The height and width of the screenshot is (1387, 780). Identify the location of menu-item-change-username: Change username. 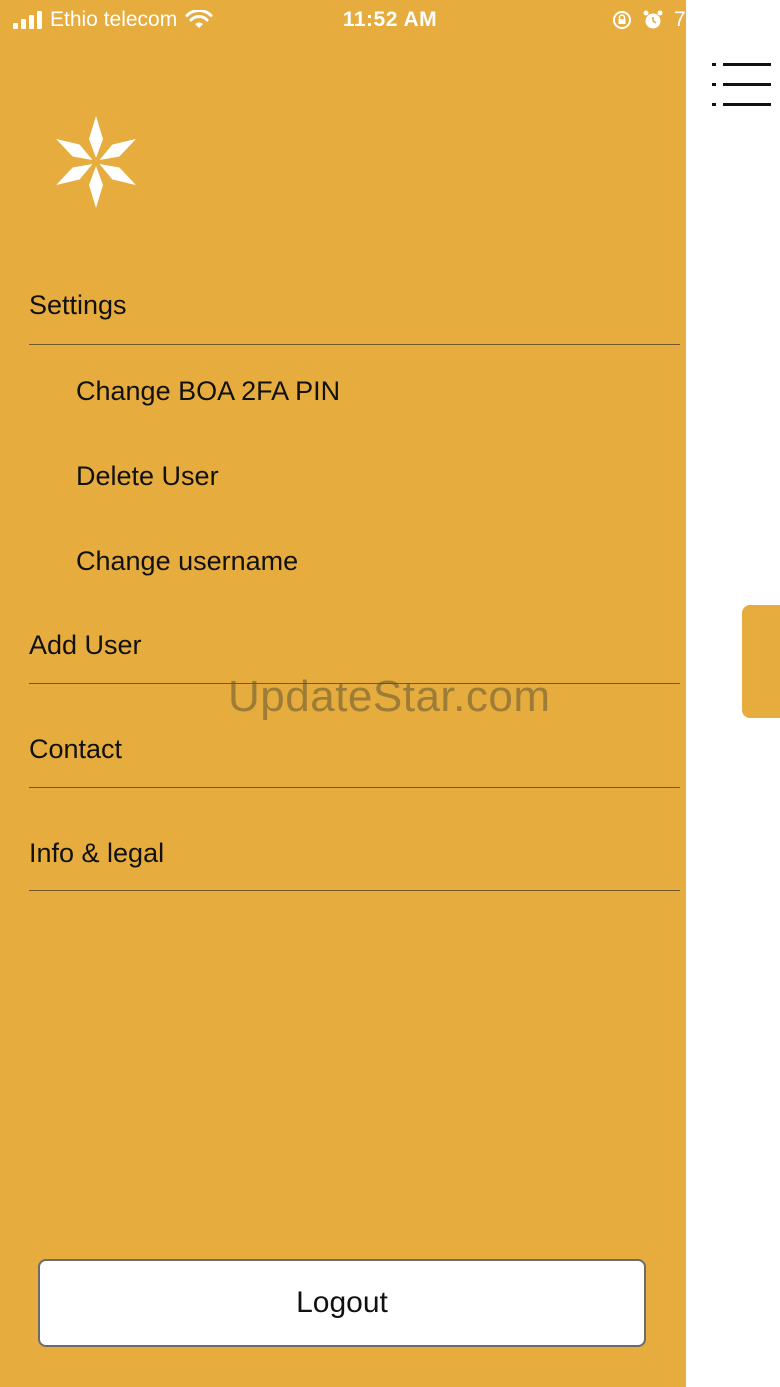
(376, 566).